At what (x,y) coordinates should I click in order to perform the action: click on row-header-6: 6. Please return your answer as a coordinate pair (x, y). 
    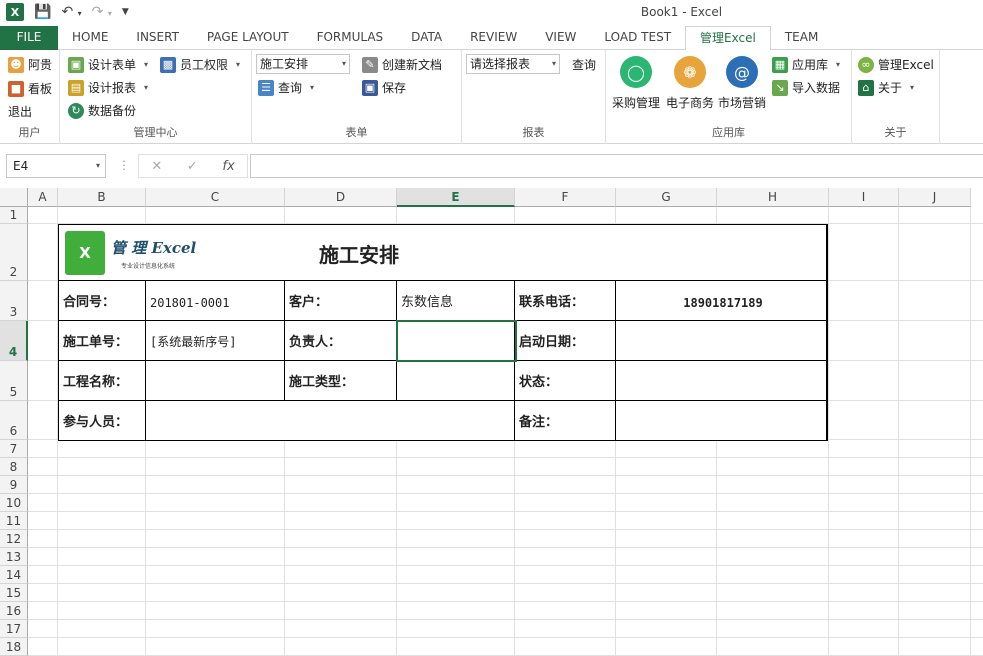
    Looking at the image, I should click on (14, 420).